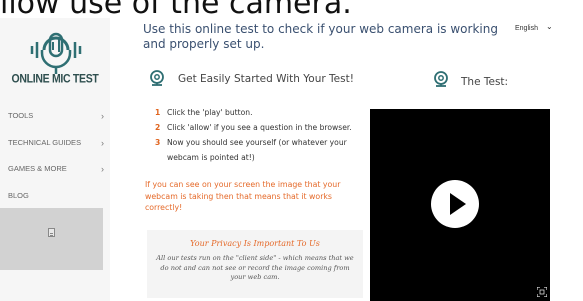 Image resolution: width=583 pixels, height=301 pixels. I want to click on sidebar-item-label: GAMES & MORE, so click(37, 168).